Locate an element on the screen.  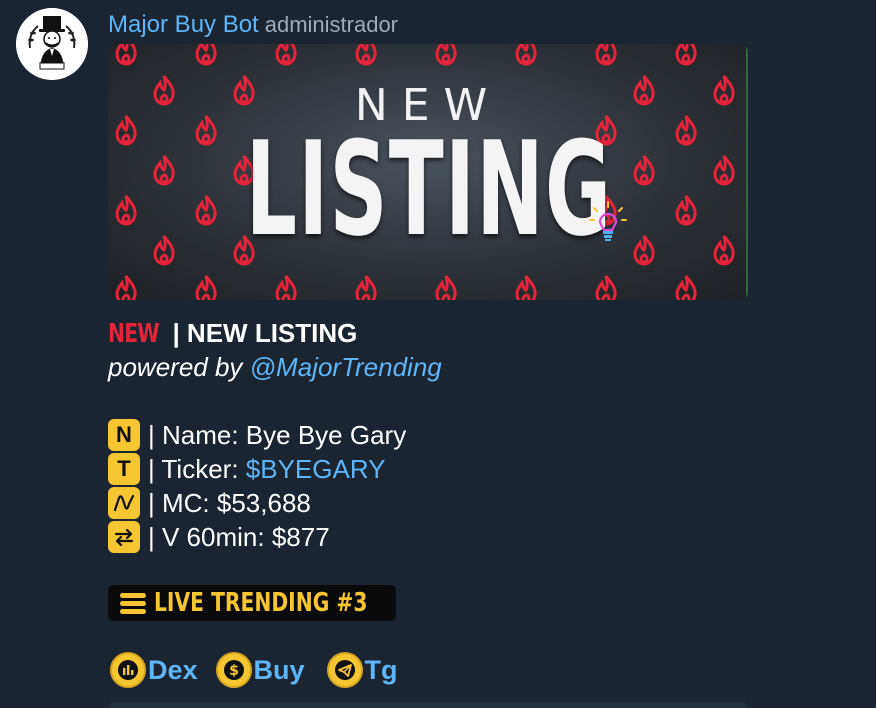
sender-role: administrador is located at coordinates (331, 24).